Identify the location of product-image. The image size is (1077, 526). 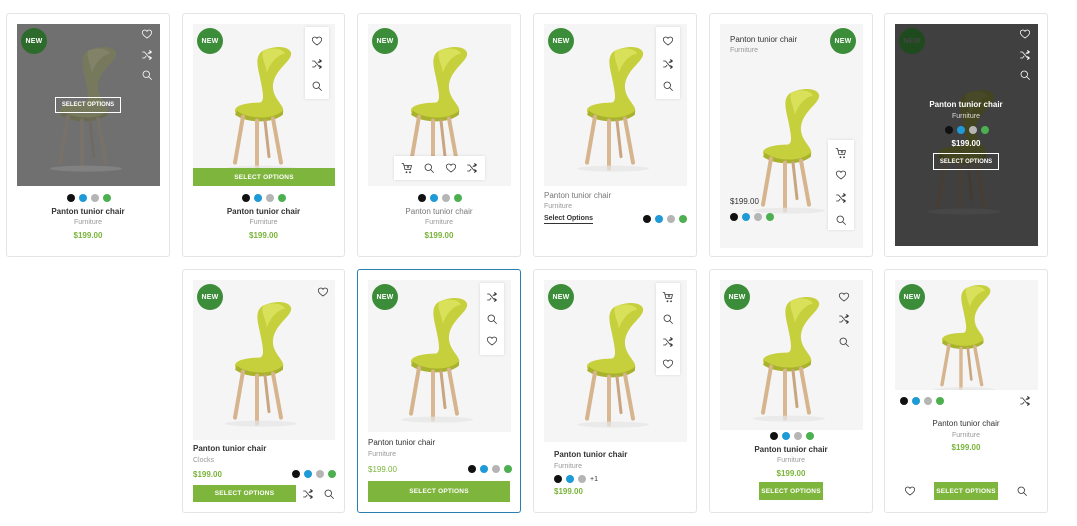
(966, 135).